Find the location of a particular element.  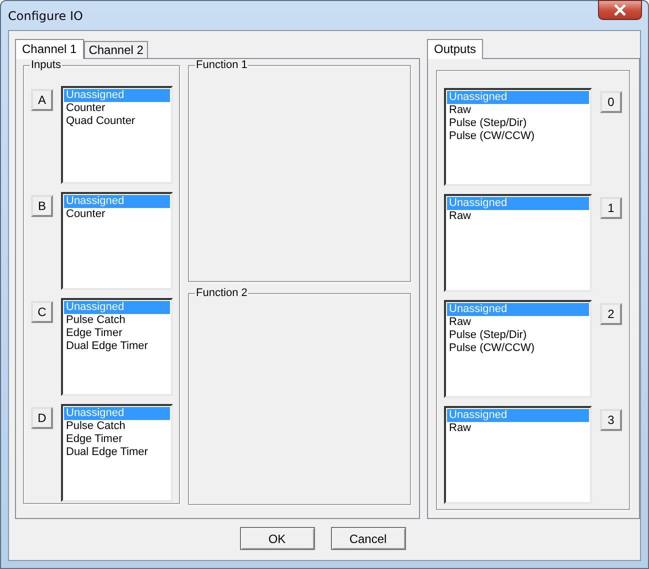

pin-button: A is located at coordinates (42, 100).